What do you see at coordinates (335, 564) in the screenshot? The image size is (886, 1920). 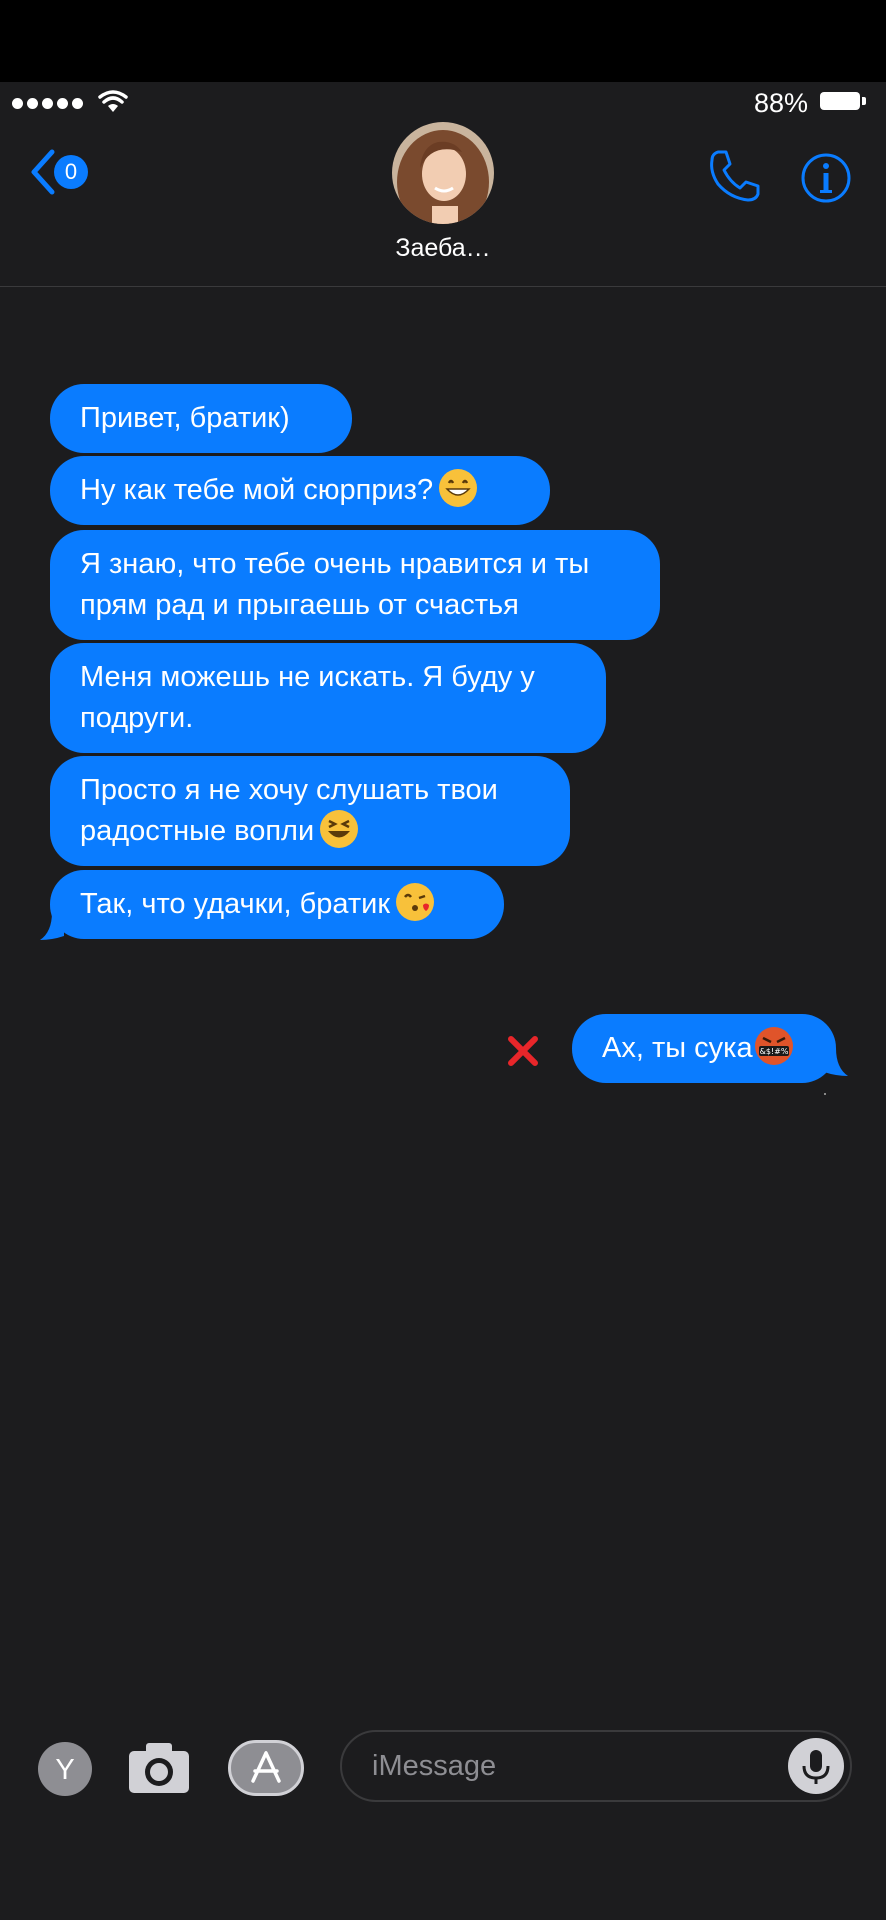 I see `message-text-line: Я знаю, что тебе очень нравится и ты` at bounding box center [335, 564].